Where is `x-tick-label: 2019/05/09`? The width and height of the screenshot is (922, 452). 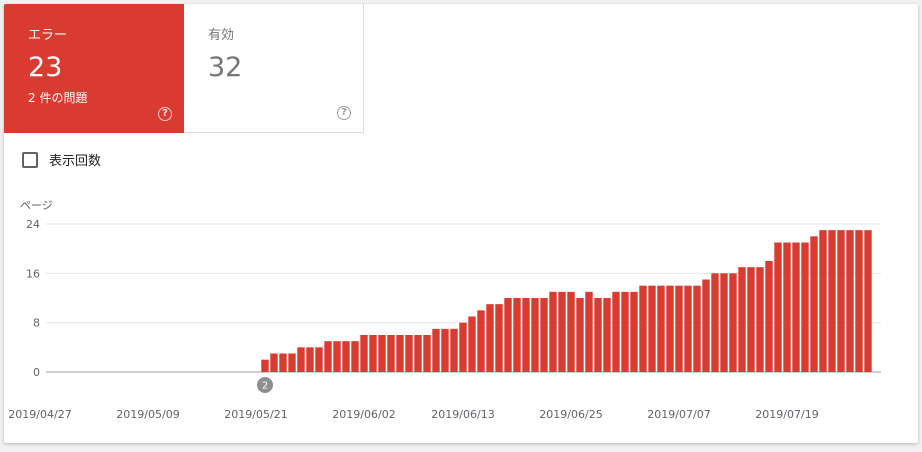 x-tick-label: 2019/05/09 is located at coordinates (147, 414).